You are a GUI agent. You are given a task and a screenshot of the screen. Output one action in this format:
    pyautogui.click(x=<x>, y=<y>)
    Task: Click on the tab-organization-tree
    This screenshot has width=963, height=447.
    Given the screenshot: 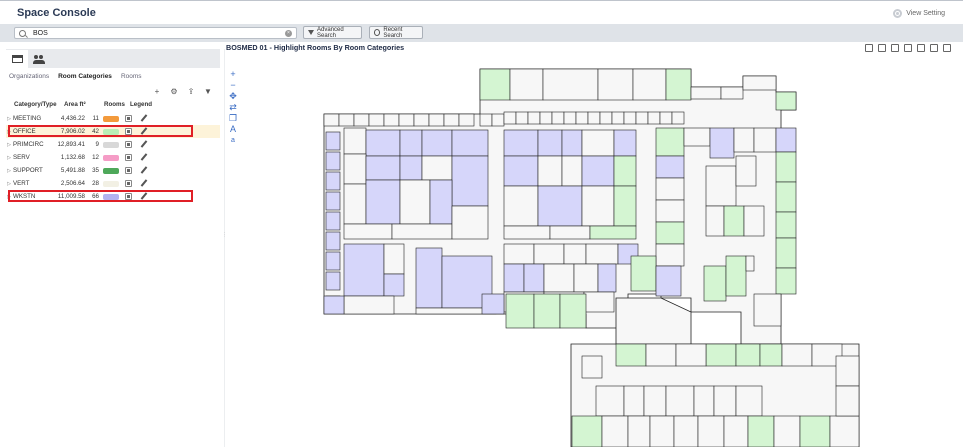 What is the action you would take?
    pyautogui.click(x=17, y=59)
    